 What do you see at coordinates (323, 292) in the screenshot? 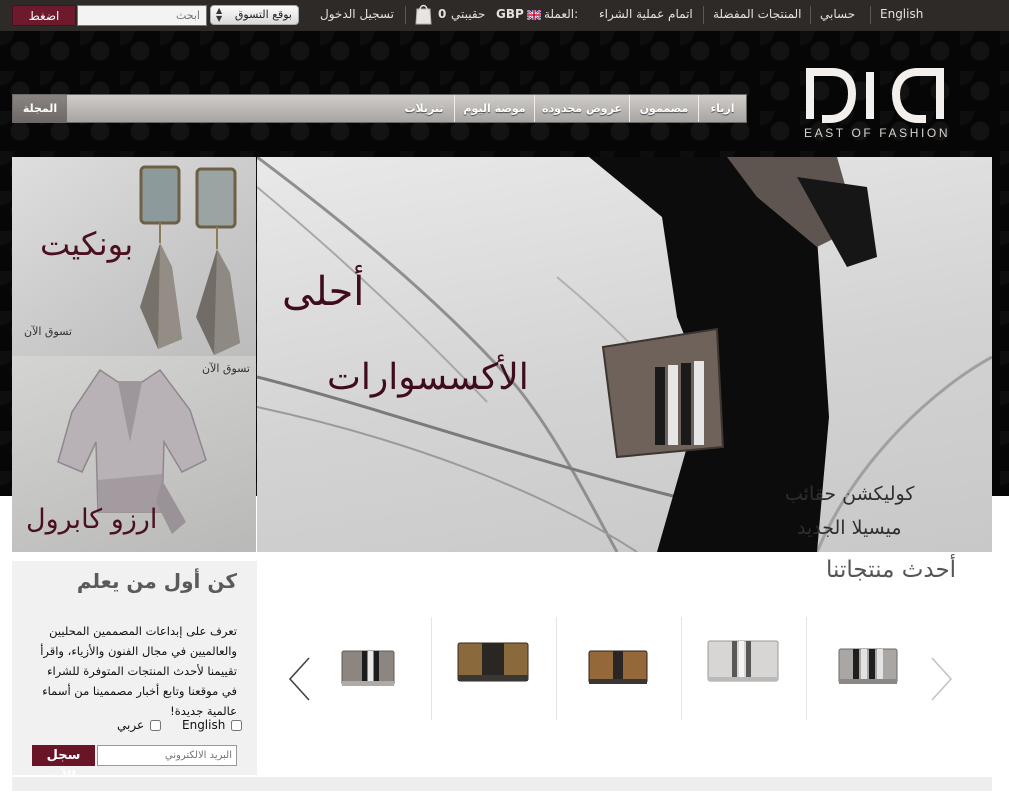
I see `hero-headline-line1: أحلى` at bounding box center [323, 292].